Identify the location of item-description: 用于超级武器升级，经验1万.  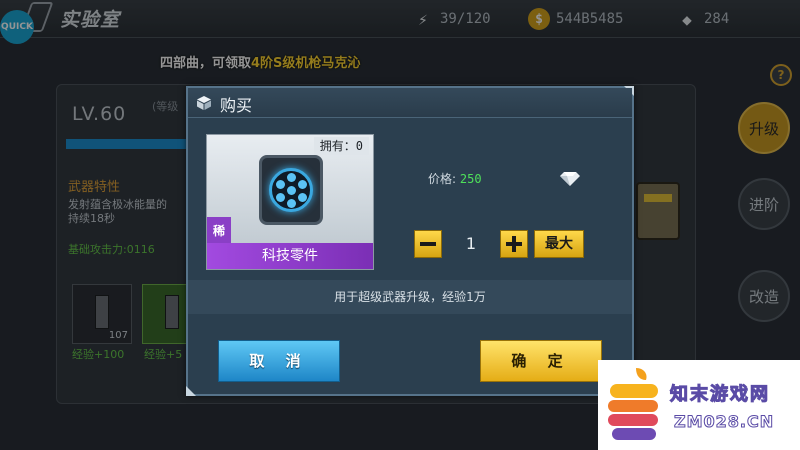
(410, 297).